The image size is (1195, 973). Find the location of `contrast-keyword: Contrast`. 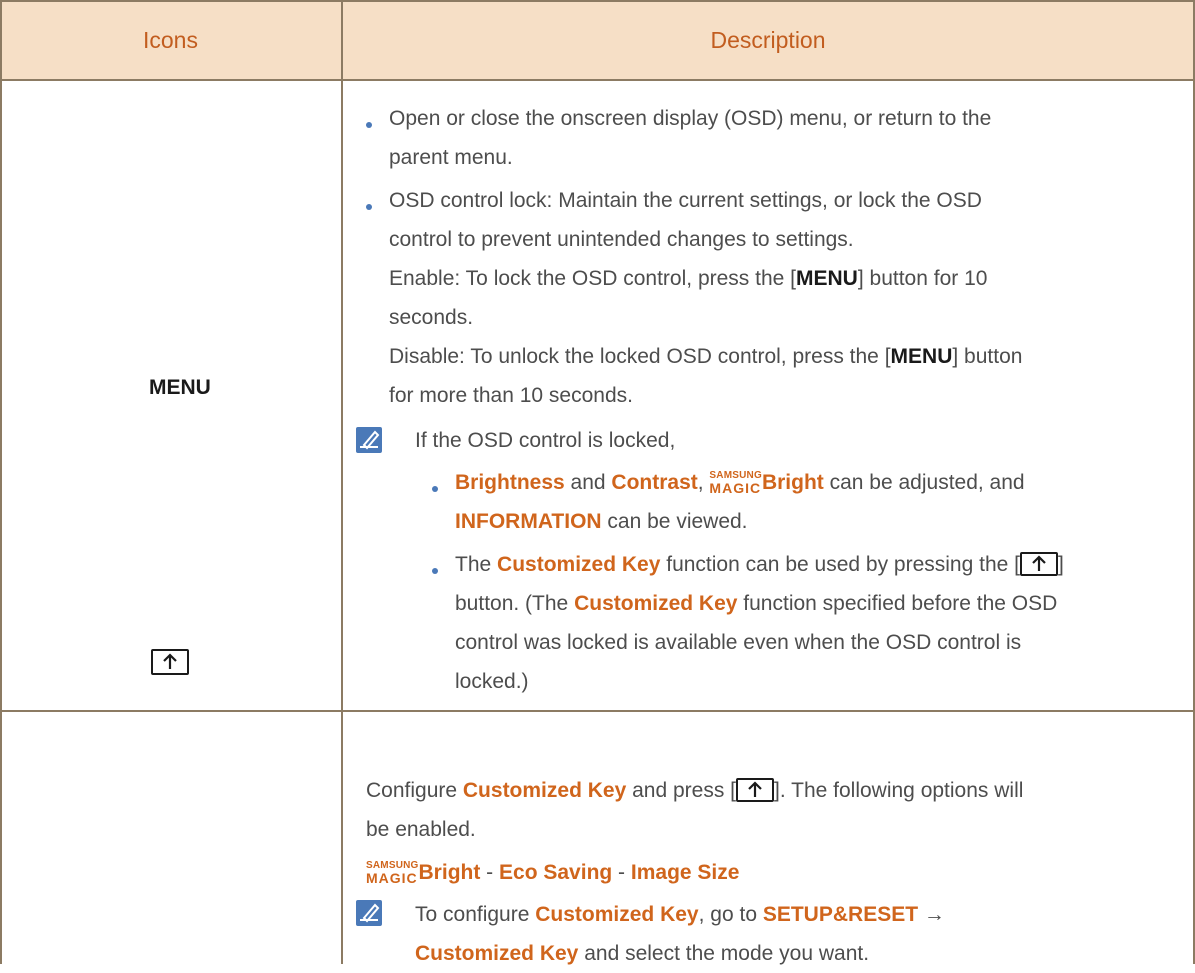

contrast-keyword: Contrast is located at coordinates (654, 482).